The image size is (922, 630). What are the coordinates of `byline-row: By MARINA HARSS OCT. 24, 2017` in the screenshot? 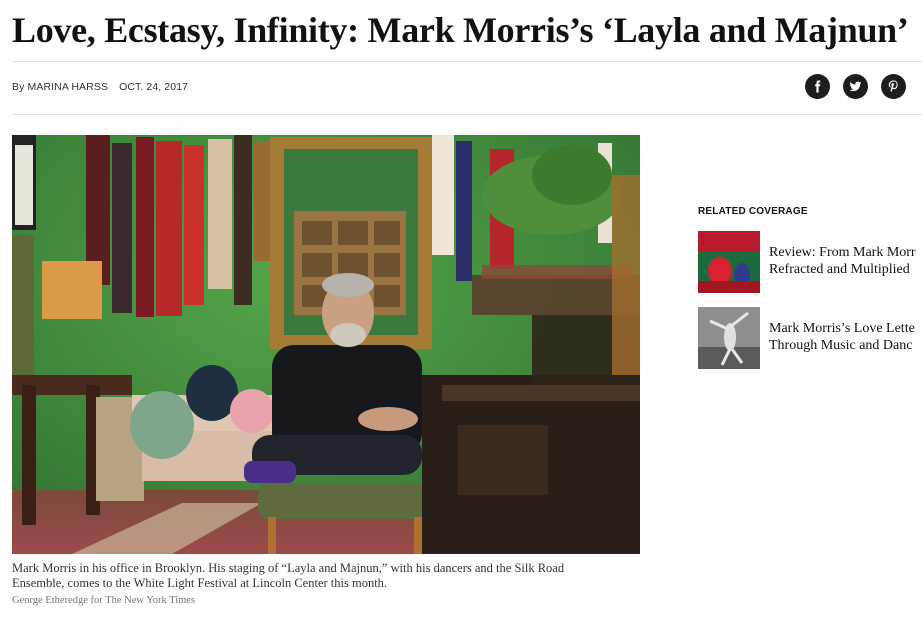 It's located at (100, 87).